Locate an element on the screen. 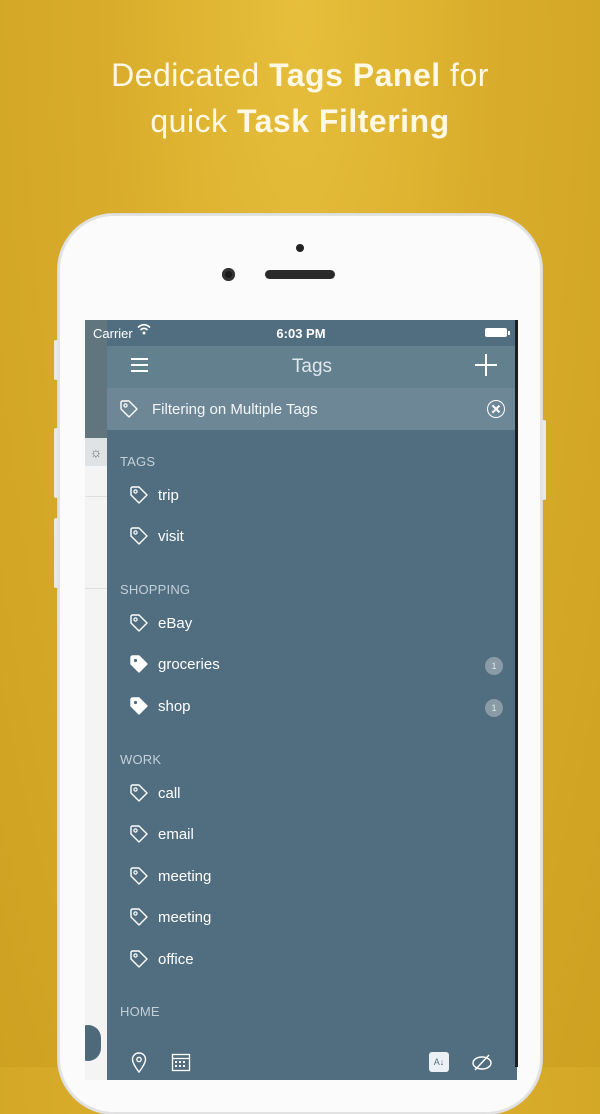 The image size is (600, 1114). sort-az-icon: A↓ is located at coordinates (439, 1062).